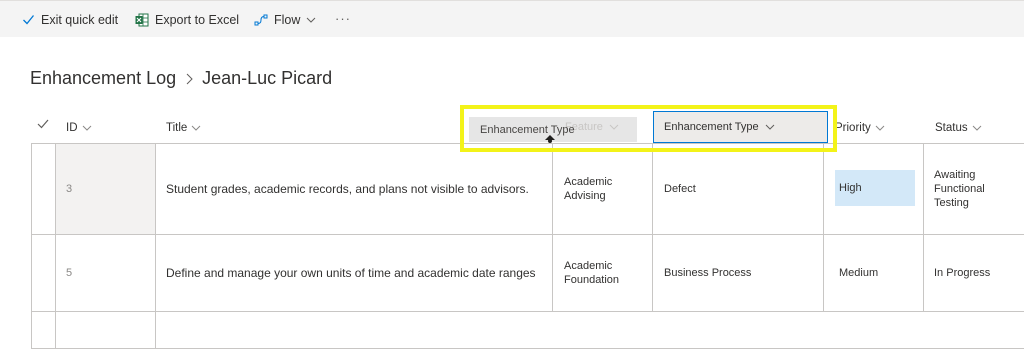 The image size is (1024, 354). What do you see at coordinates (707, 272) in the screenshot?
I see `table-row-enhancement-type-cell: Business Process` at bounding box center [707, 272].